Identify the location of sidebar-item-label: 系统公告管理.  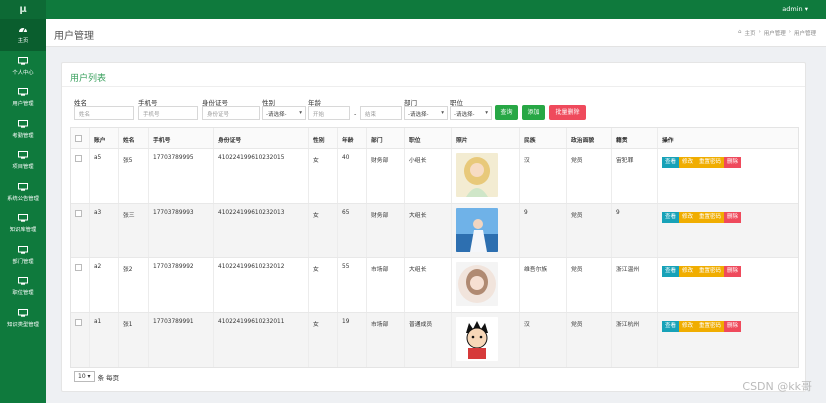
(23, 198).